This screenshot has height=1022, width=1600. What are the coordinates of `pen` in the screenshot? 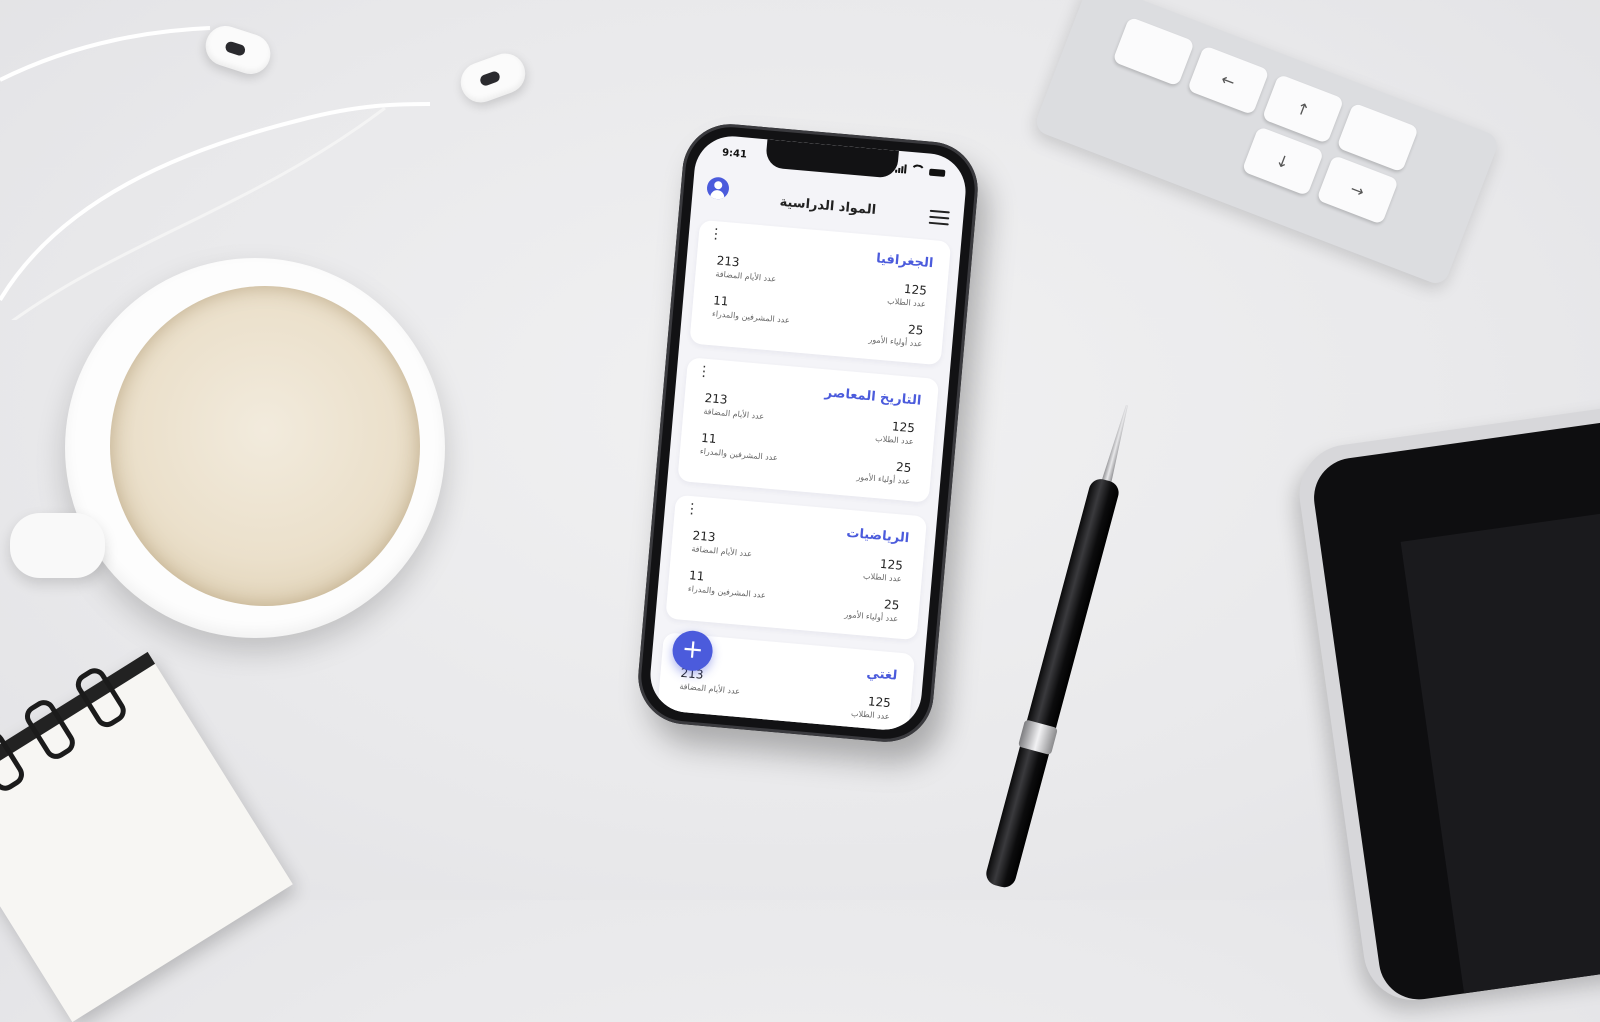 It's located at (1059, 656).